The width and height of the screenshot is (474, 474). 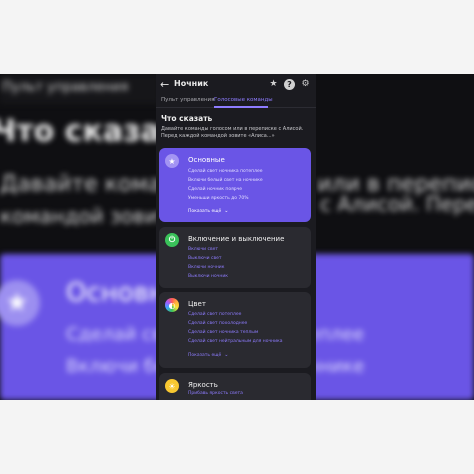 What do you see at coordinates (397, 204) in the screenshot?
I see `bg-right-text: с Алисой. Перед` at bounding box center [397, 204].